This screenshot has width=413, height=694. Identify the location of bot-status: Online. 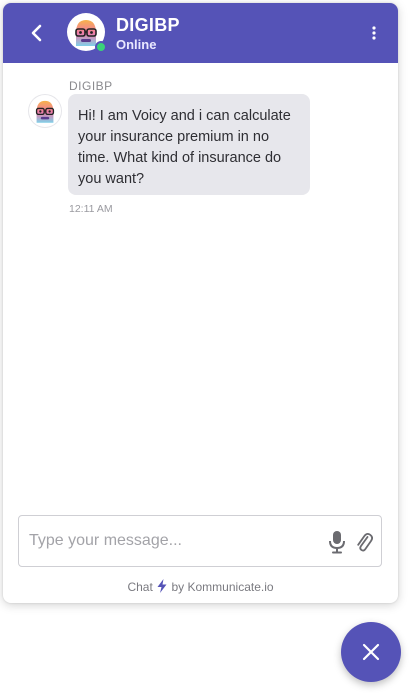
(136, 44).